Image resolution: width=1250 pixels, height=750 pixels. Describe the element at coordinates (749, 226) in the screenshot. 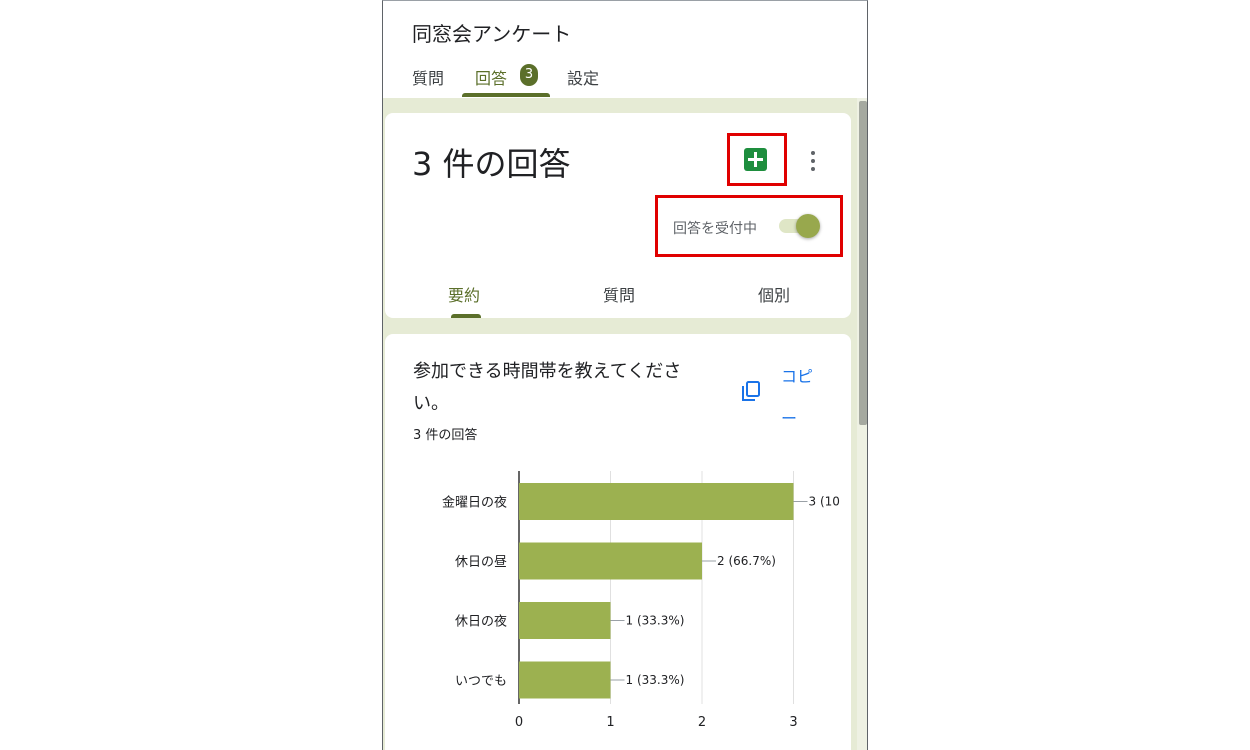

I see `accepting-highlight-box` at that location.